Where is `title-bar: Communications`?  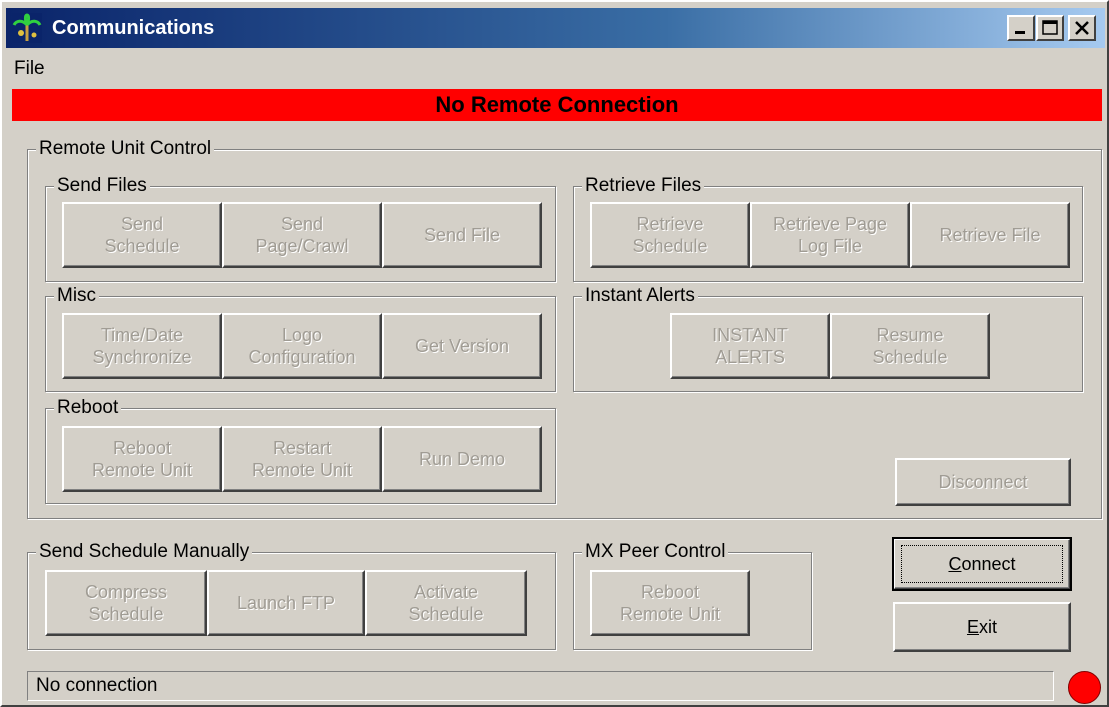
title-bar: Communications is located at coordinates (555, 28).